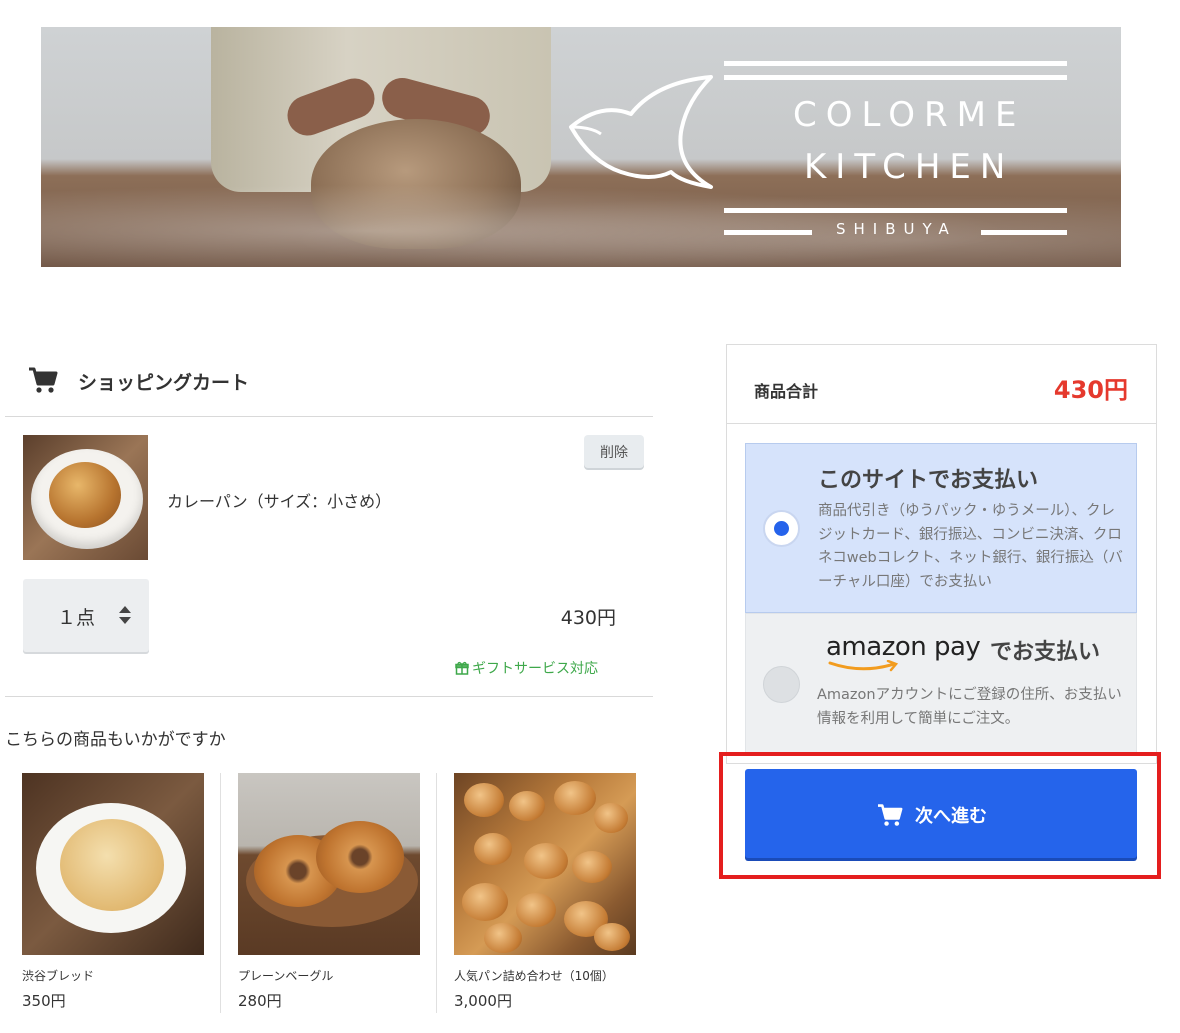 The image size is (1180, 1033). I want to click on quantity-select: １点, so click(86, 615).